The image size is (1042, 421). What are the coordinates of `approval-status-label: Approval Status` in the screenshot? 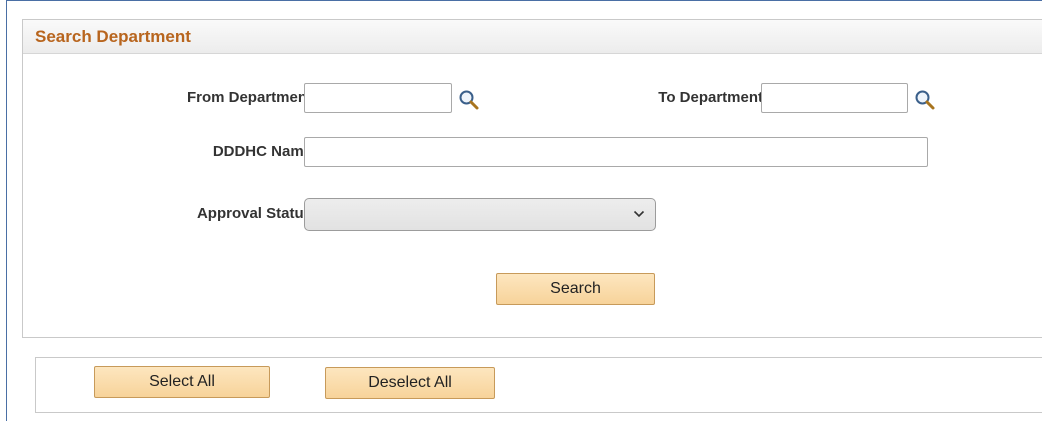 It's located at (254, 213).